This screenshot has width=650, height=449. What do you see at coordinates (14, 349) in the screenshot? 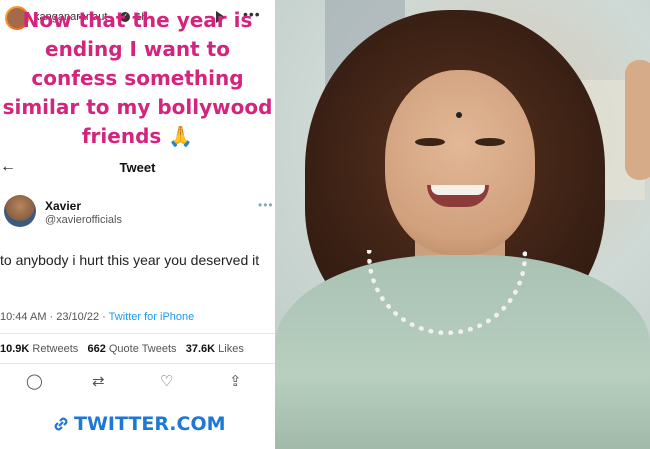
I see `retweets-count: 10.9K` at bounding box center [14, 349].